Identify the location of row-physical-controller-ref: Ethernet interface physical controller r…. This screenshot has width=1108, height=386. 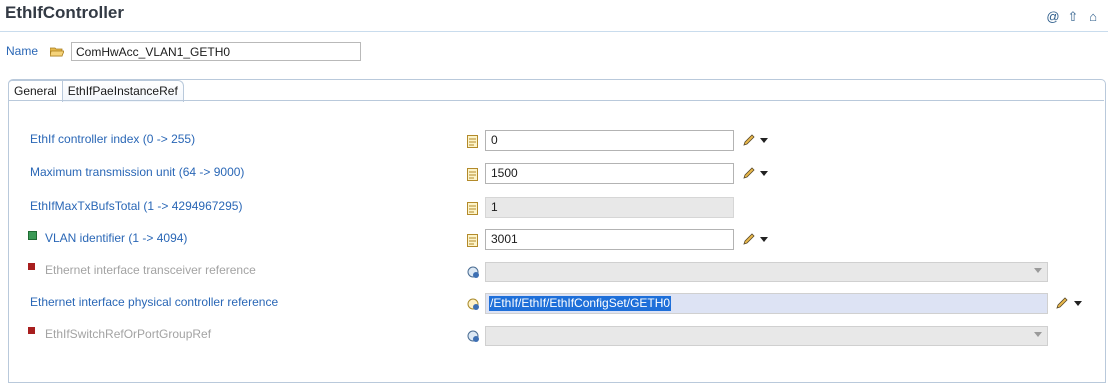
(554, 304).